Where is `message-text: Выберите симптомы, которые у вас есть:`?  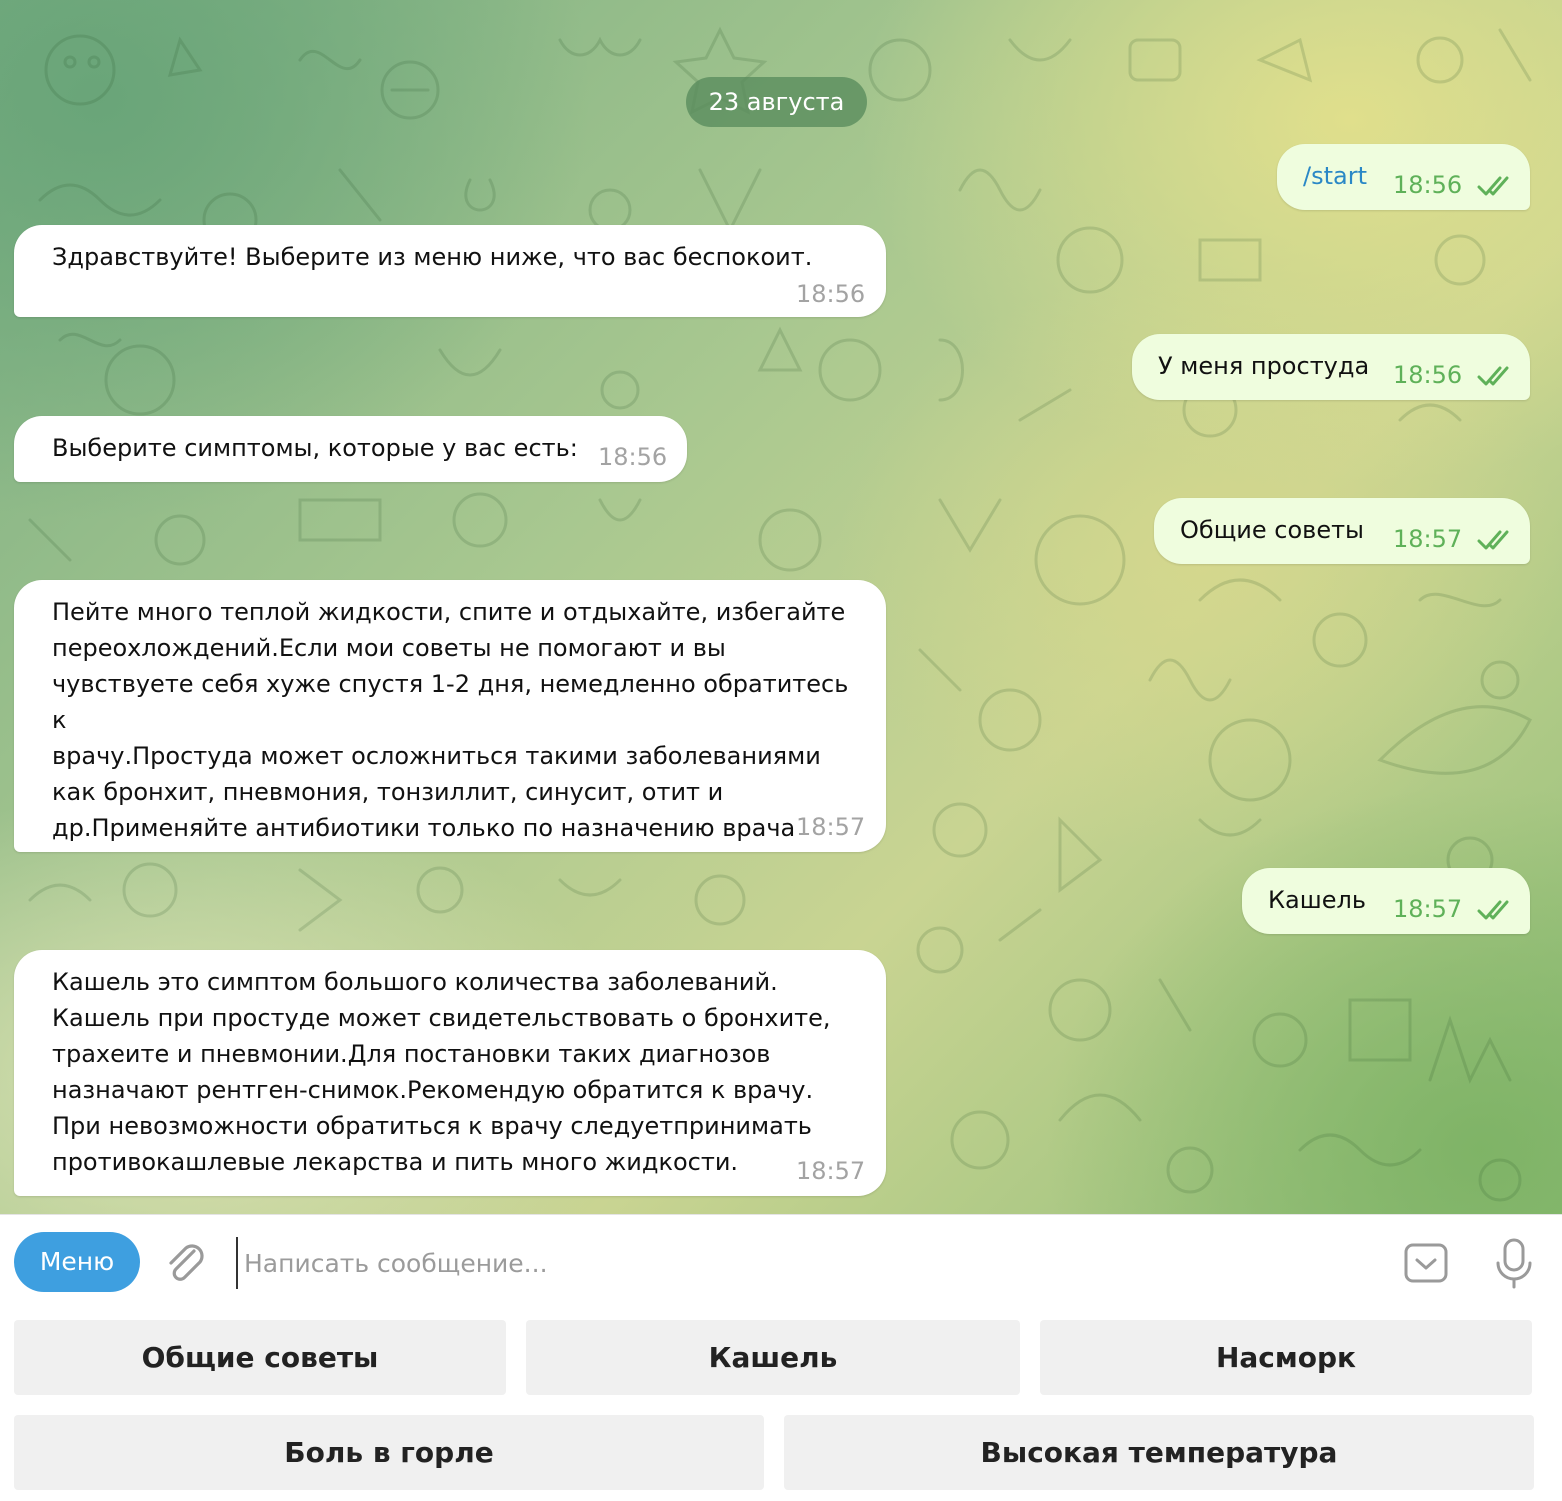 message-text: Выберите симптомы, которые у вас есть: is located at coordinates (315, 448).